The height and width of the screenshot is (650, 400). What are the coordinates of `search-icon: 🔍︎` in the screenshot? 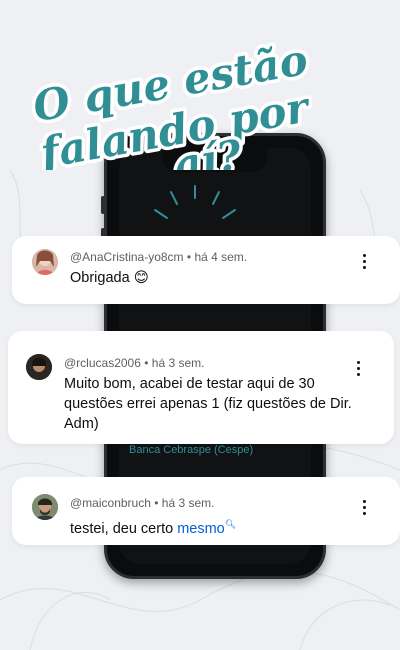 It's located at (230, 524).